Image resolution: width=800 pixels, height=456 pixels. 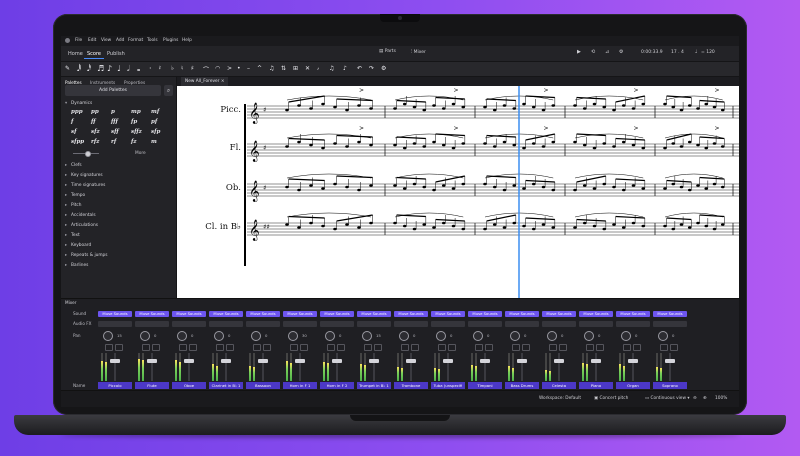 I want to click on dynamic-cell: rfz, so click(x=95, y=142).